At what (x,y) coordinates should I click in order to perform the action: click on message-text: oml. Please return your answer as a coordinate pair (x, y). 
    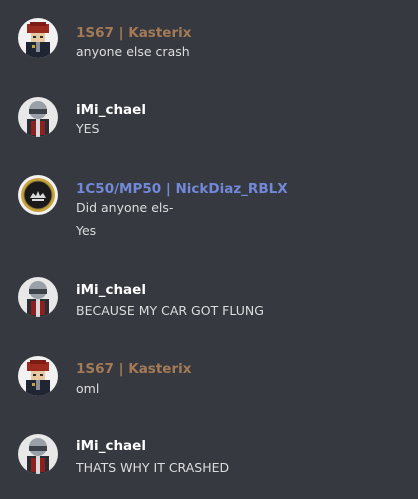
    Looking at the image, I should click on (88, 388).